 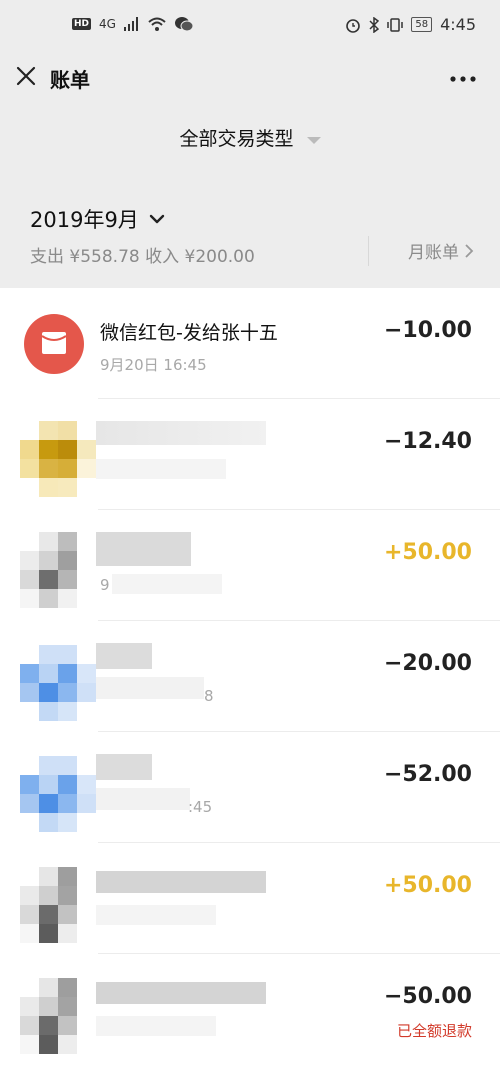 I want to click on month-selector: 2019年9月, so click(x=97, y=219).